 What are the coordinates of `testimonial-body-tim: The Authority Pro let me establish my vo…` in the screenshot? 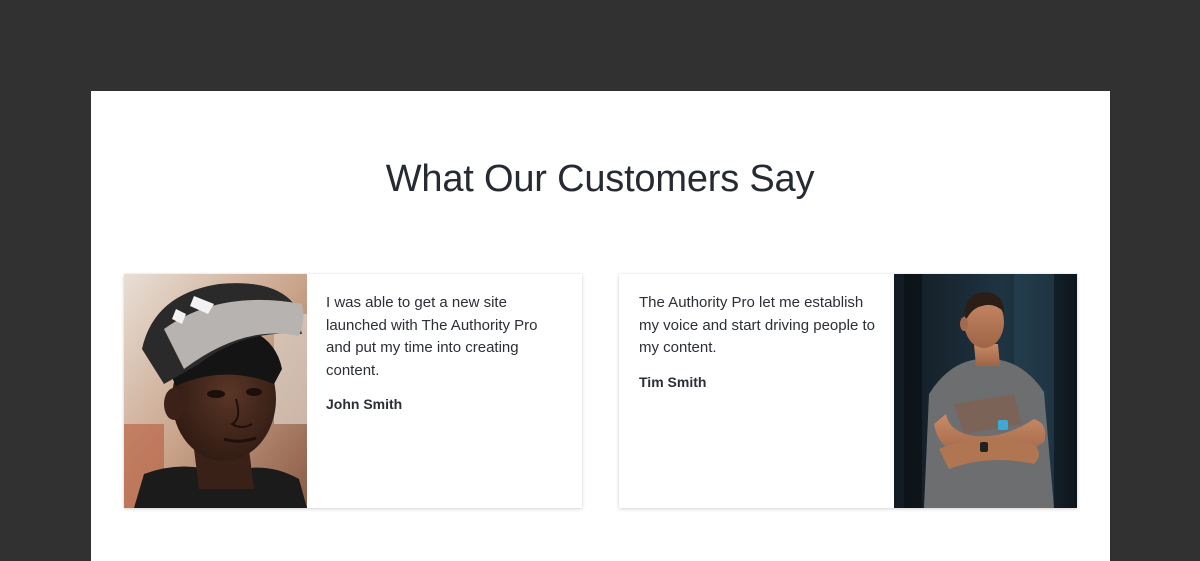 It's located at (759, 342).